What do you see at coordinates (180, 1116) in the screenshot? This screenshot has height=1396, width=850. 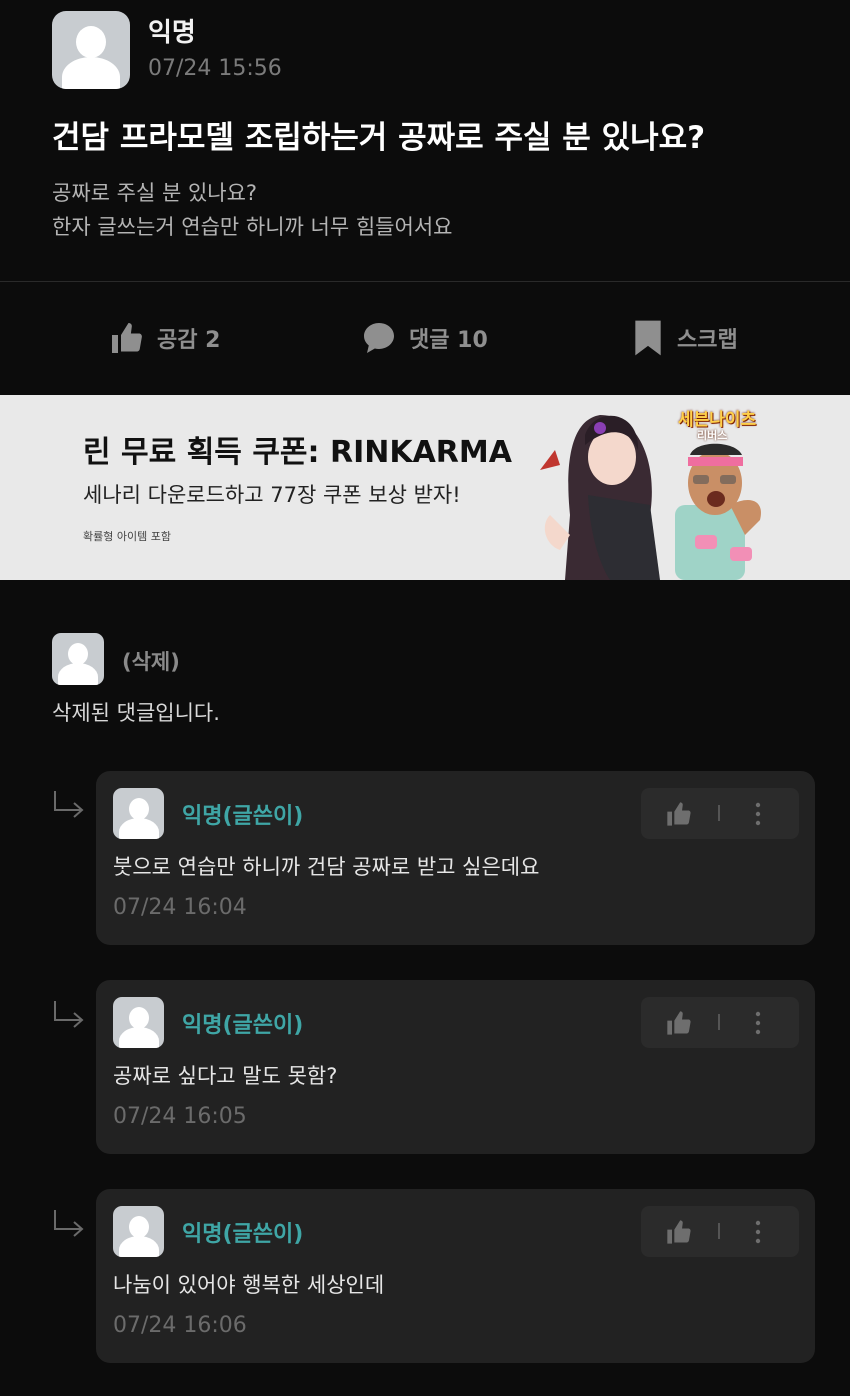 I see `reply-date: 07/24 16:05` at bounding box center [180, 1116].